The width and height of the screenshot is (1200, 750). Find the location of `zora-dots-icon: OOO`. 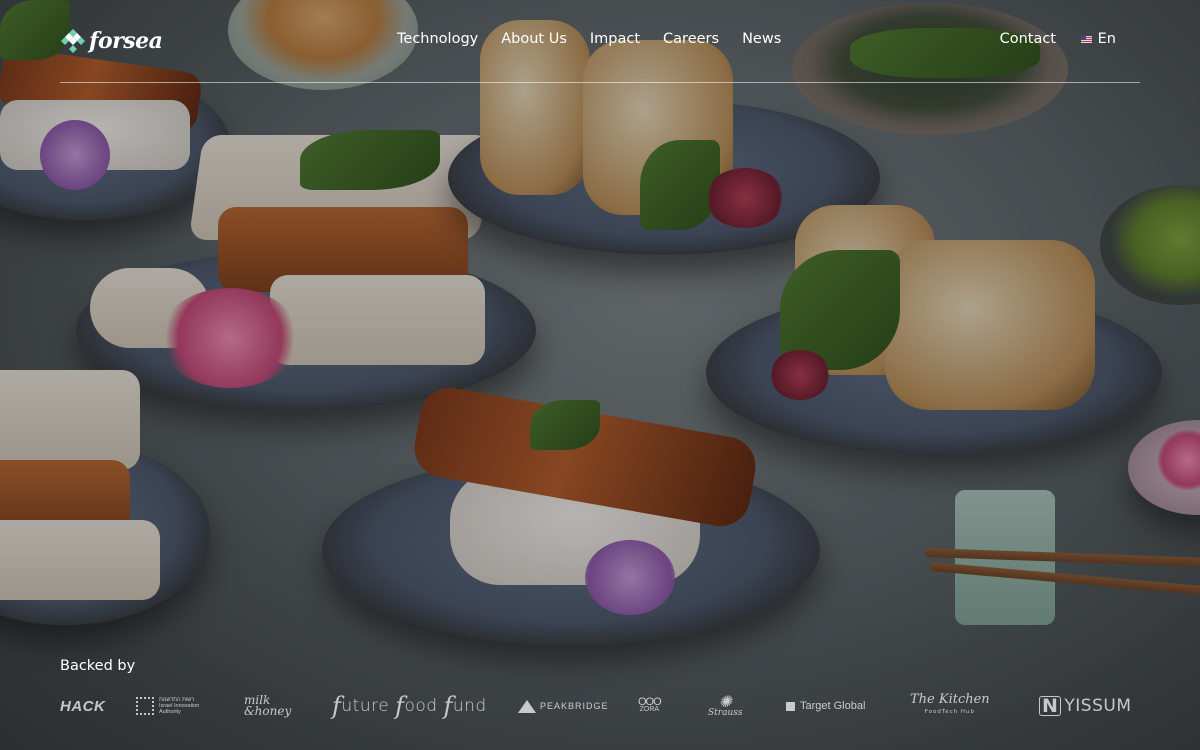

zora-dots-icon: OOO is located at coordinates (650, 702).